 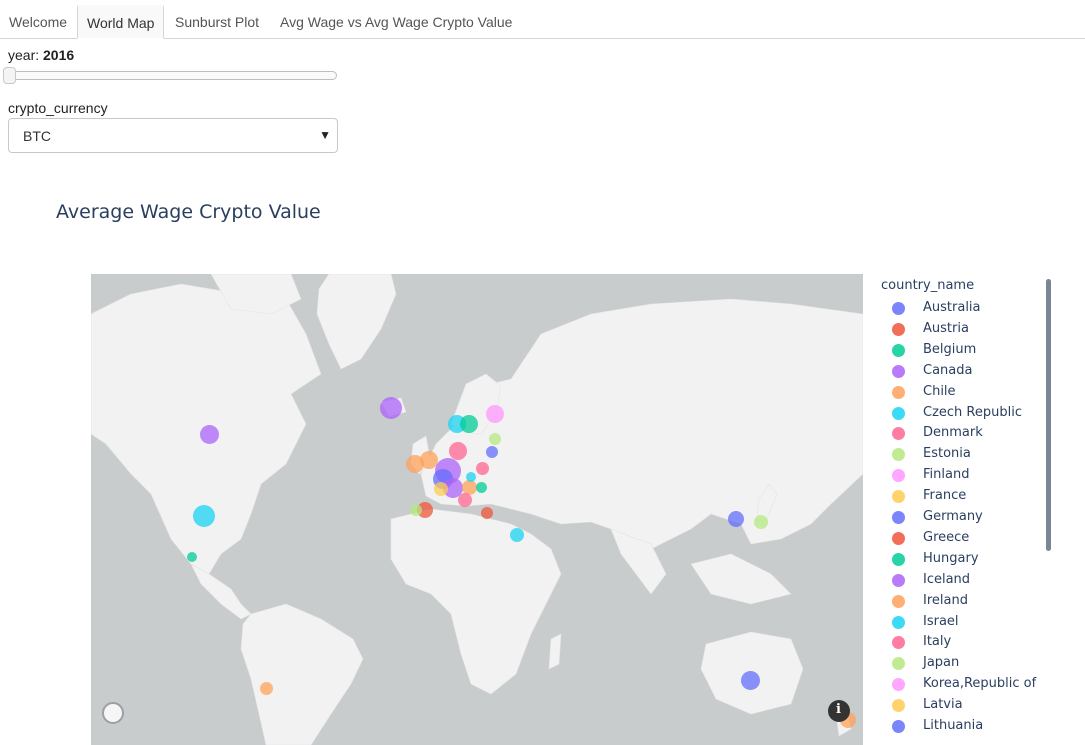 What do you see at coordinates (972, 412) in the screenshot?
I see `legend-label: Czech Republic` at bounding box center [972, 412].